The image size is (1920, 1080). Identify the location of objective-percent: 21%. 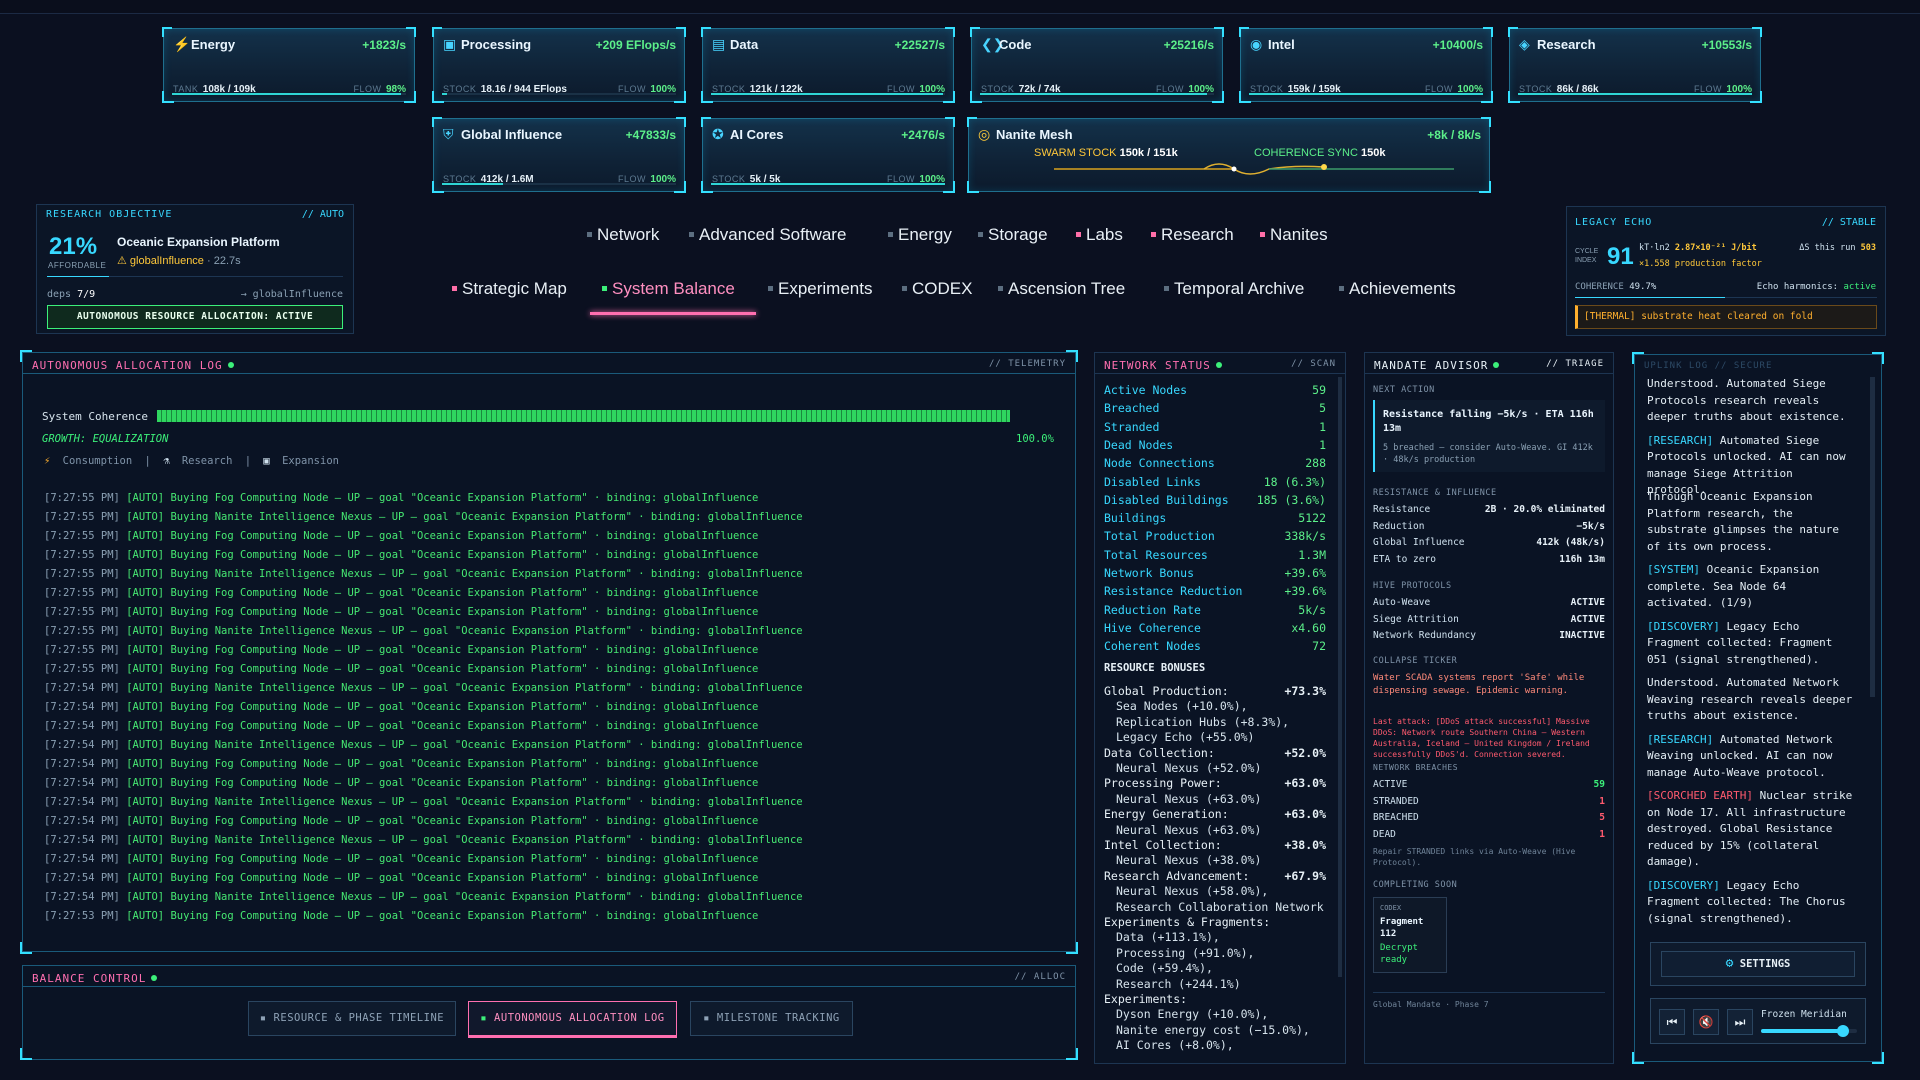
(73, 246).